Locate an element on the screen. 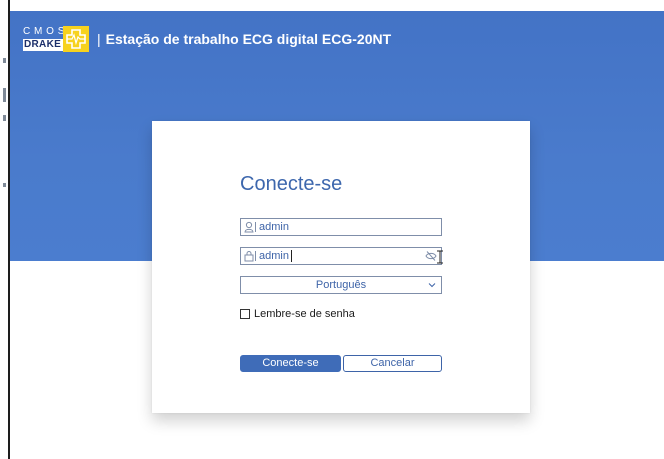  window-left-edge is located at coordinates (5, 229).